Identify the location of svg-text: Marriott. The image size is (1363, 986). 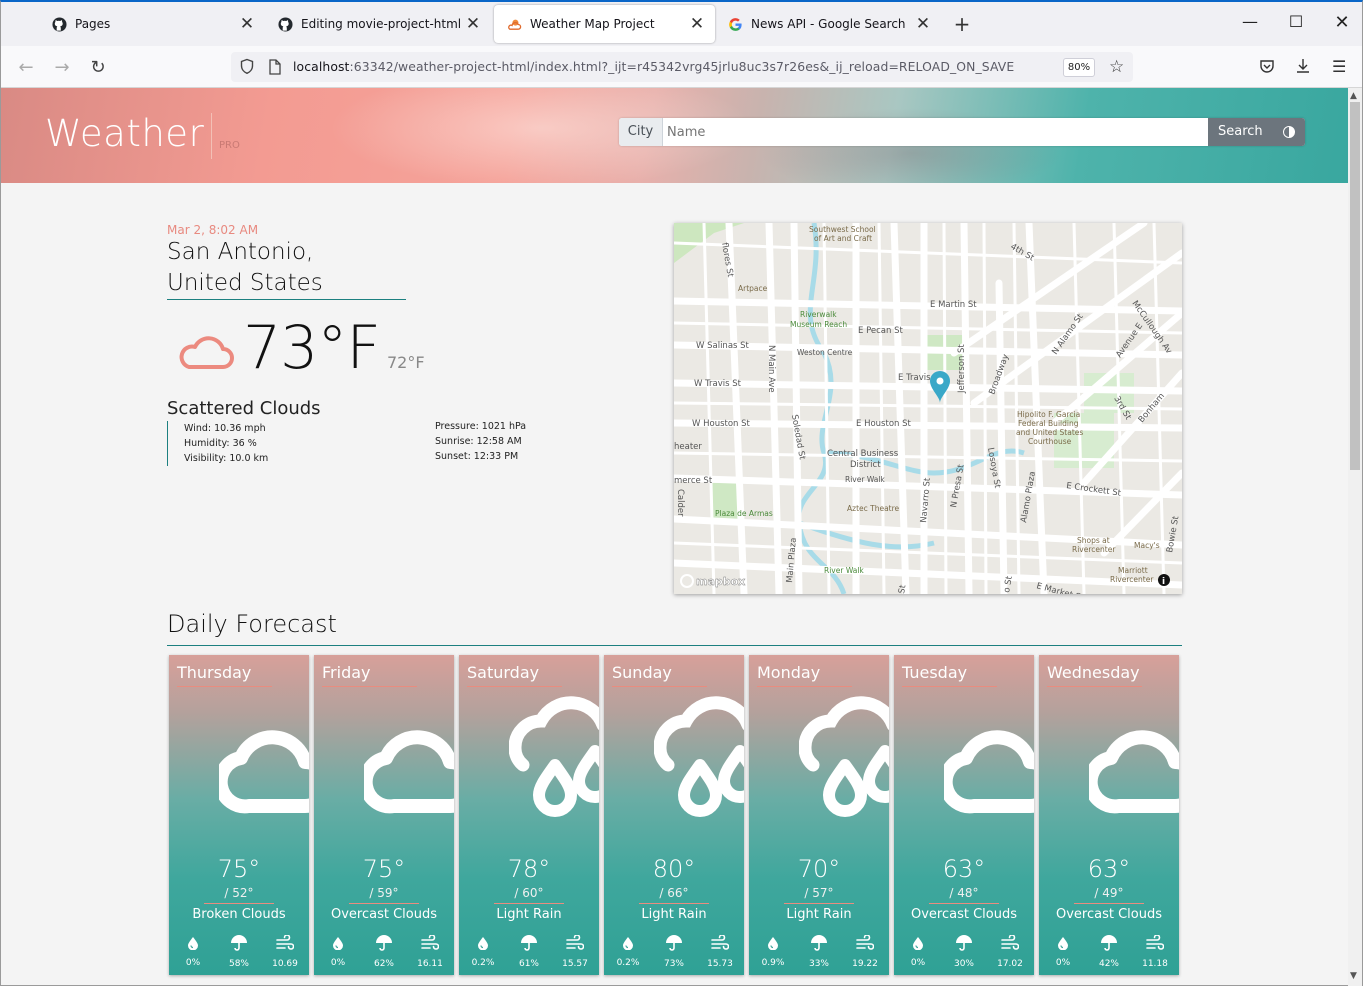
(1133, 570).